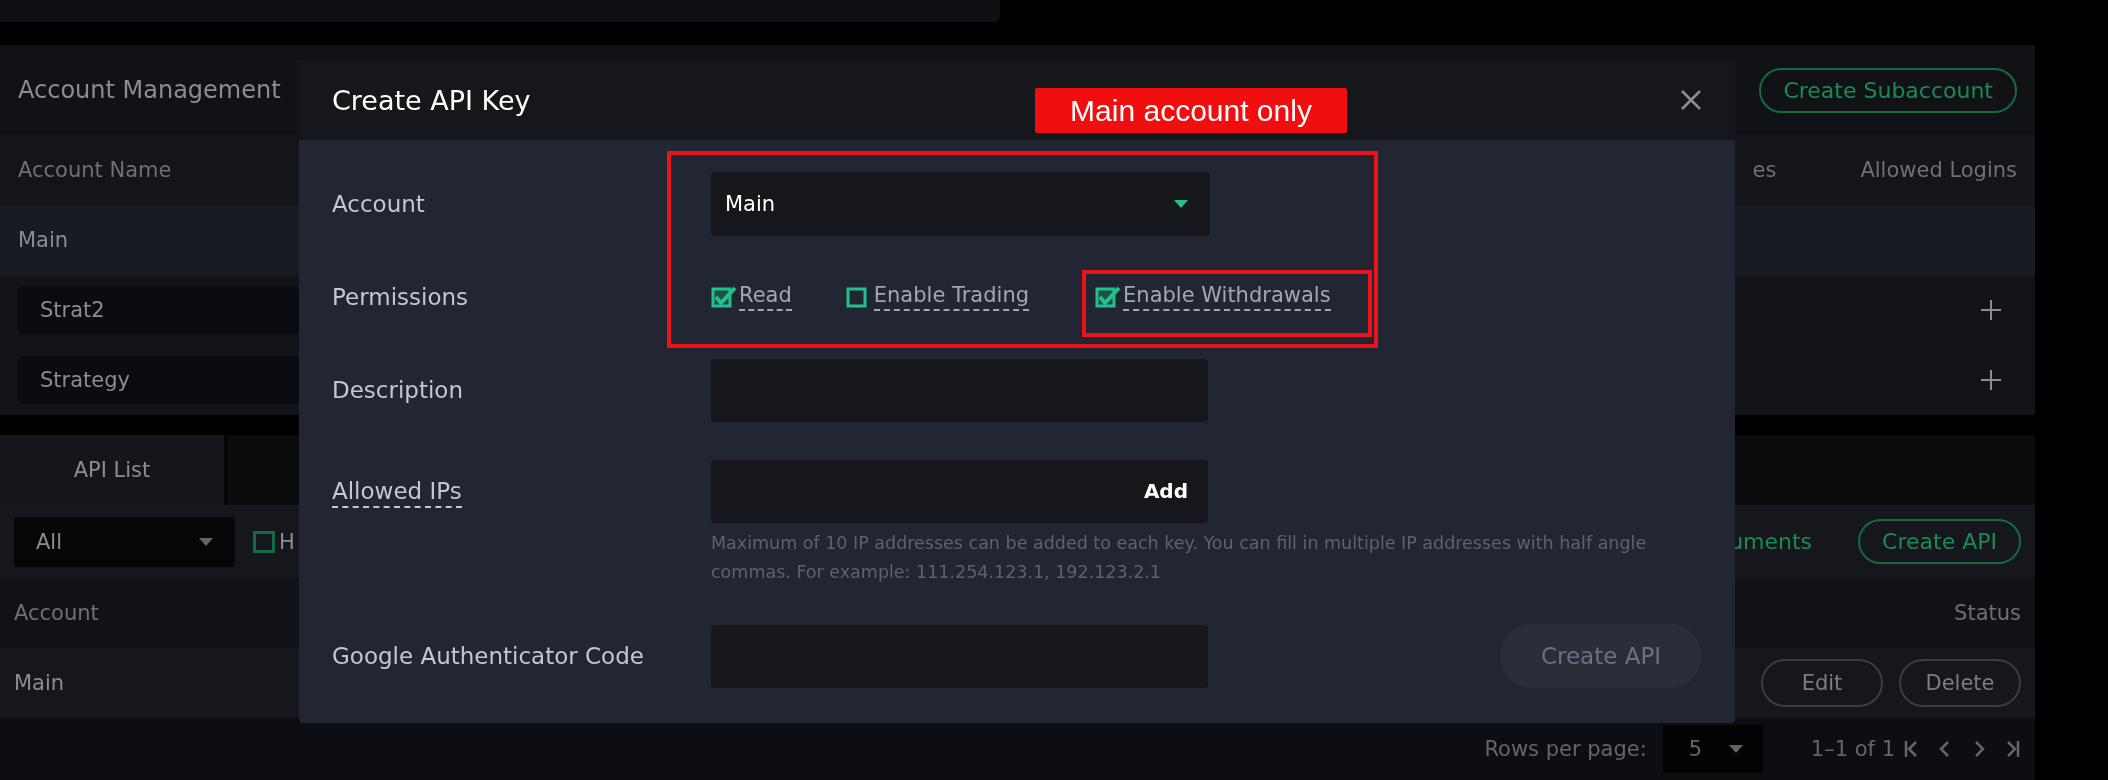 The image size is (2108, 780). What do you see at coordinates (158, 380) in the screenshot?
I see `account-name-field: Strategy` at bounding box center [158, 380].